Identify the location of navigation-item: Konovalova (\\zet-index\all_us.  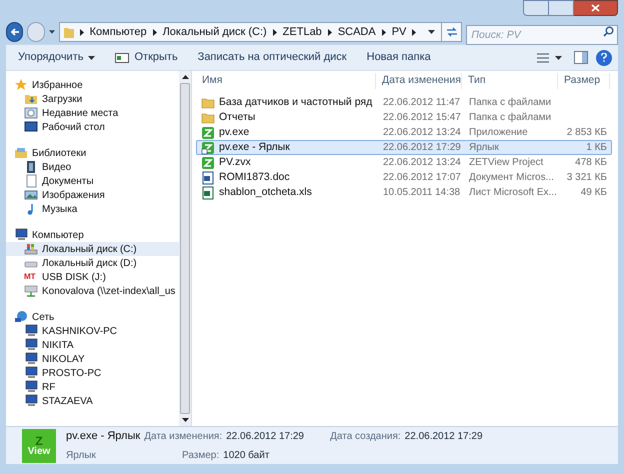
(92, 291).